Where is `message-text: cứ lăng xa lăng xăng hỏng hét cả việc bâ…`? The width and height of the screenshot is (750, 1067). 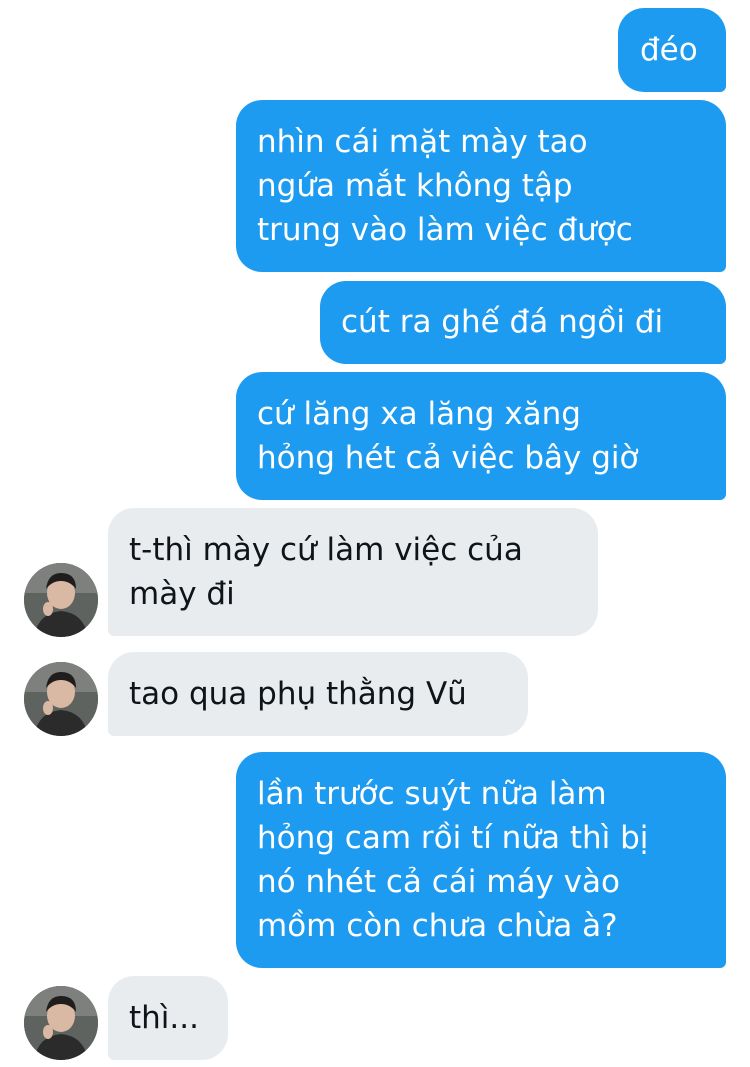 message-text: cứ lăng xa lăng xăng hỏng hét cả việc bâ… is located at coordinates (448, 436).